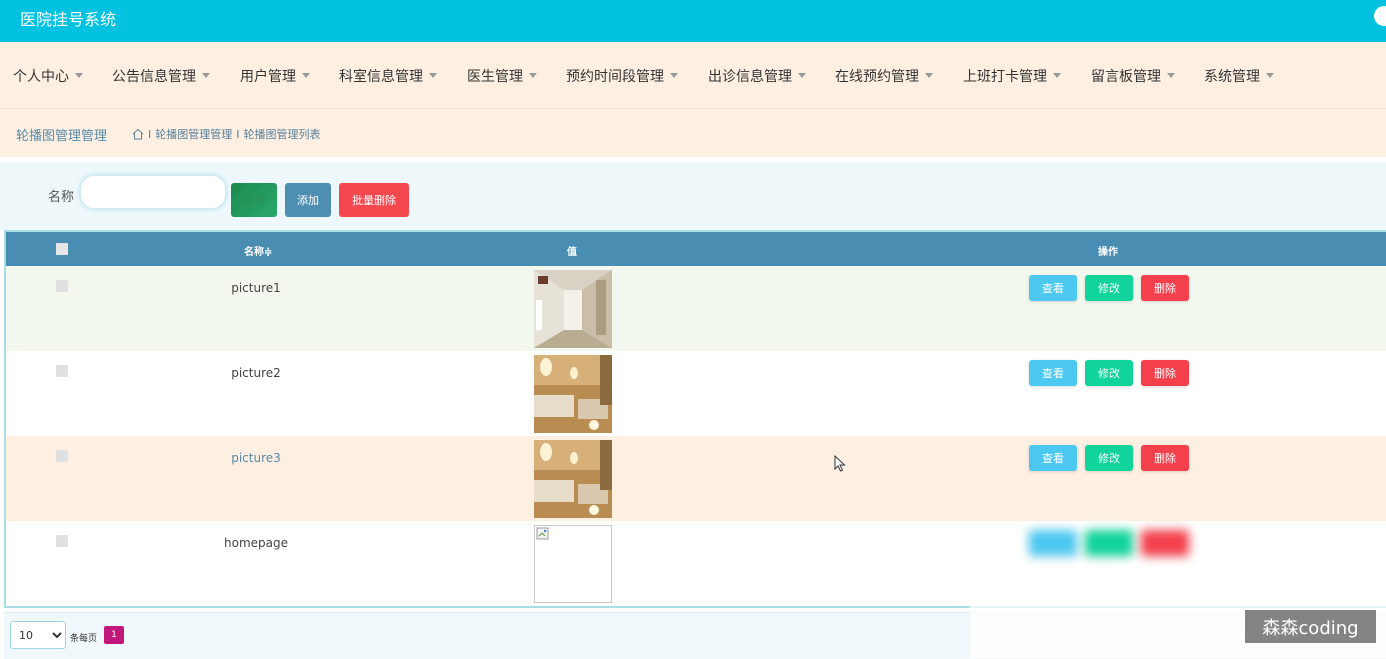 This screenshot has height=659, width=1386. I want to click on mouse-cursor-icon, so click(840, 463).